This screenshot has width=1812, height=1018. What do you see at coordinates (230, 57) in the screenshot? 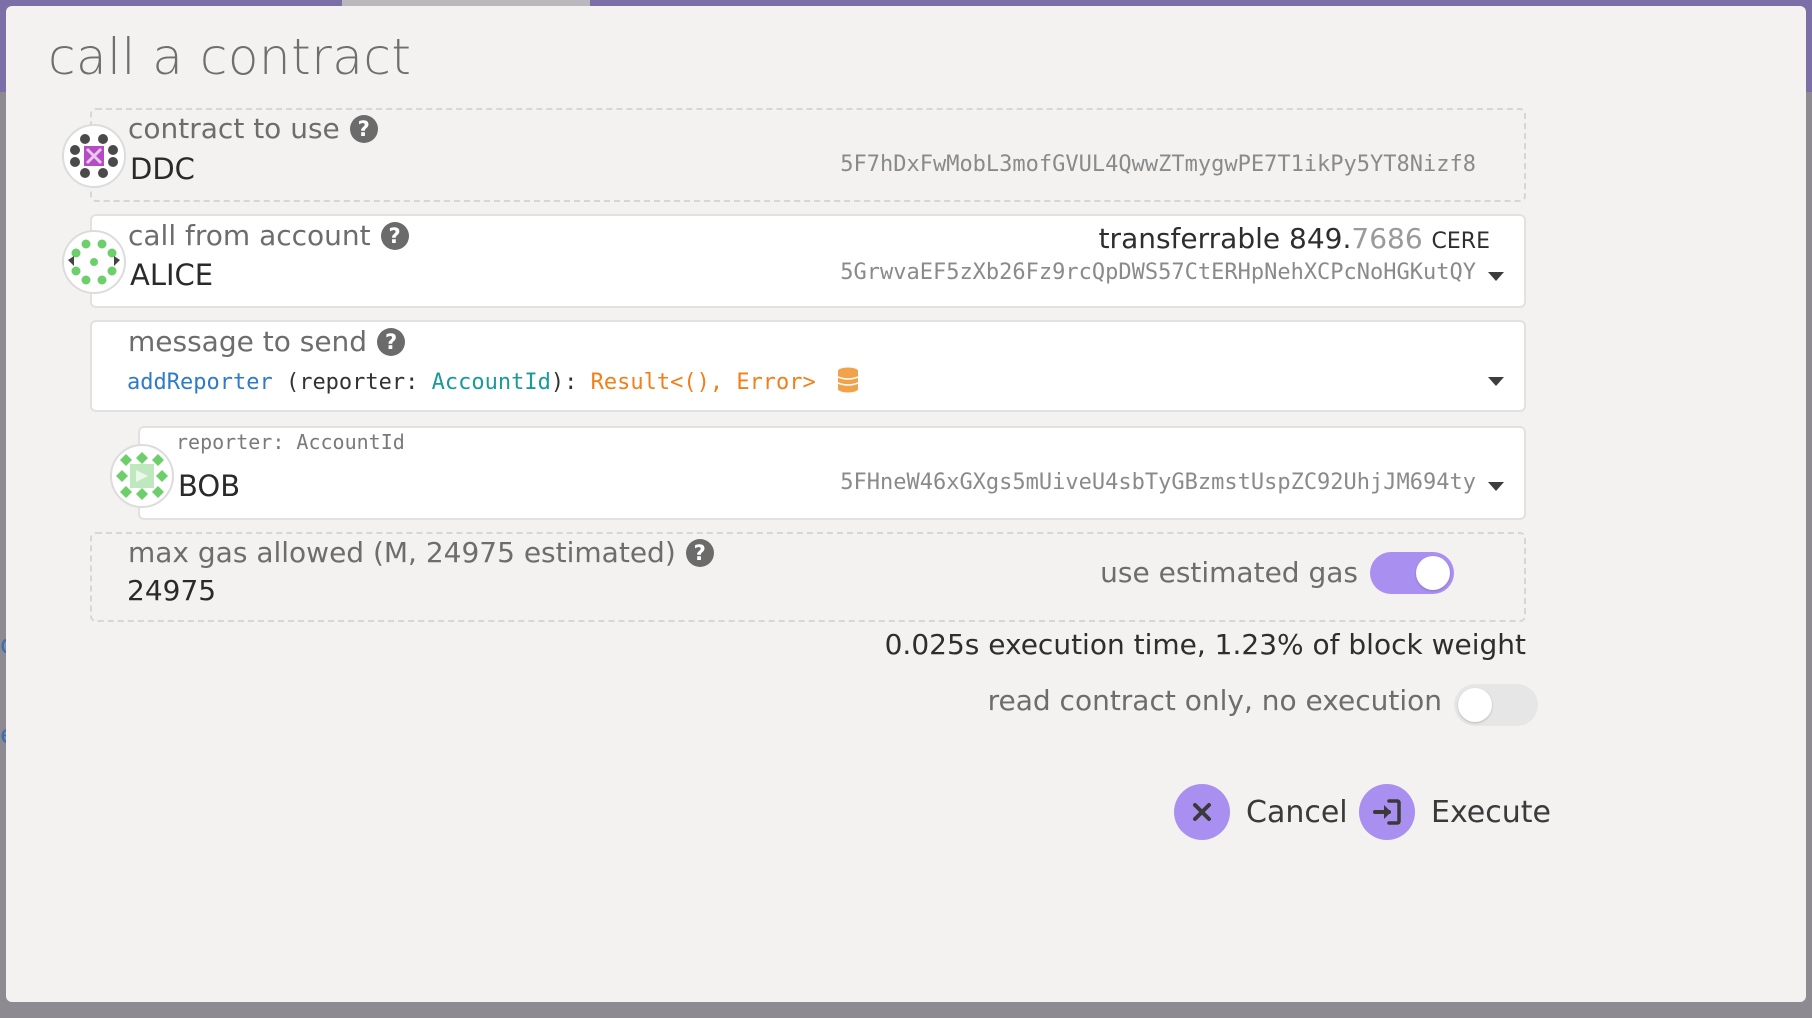
I see `modal-title: call a contract` at bounding box center [230, 57].